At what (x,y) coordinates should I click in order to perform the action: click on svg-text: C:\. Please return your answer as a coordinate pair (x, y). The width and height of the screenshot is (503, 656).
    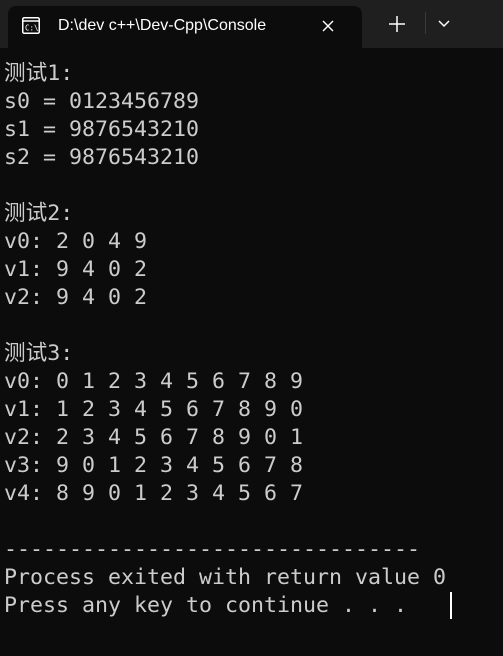
    Looking at the image, I should click on (32, 28).